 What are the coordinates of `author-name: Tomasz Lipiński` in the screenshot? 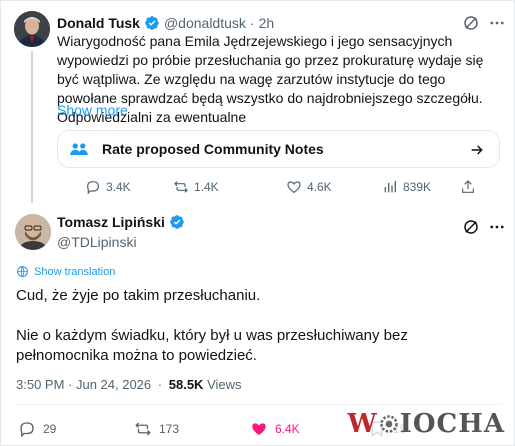 It's located at (111, 222).